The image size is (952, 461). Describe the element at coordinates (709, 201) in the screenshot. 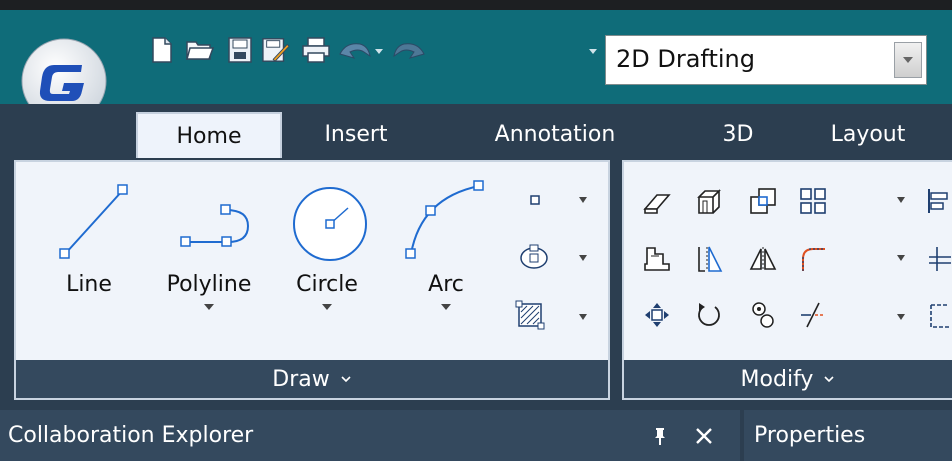

I see `extrude-icon` at that location.